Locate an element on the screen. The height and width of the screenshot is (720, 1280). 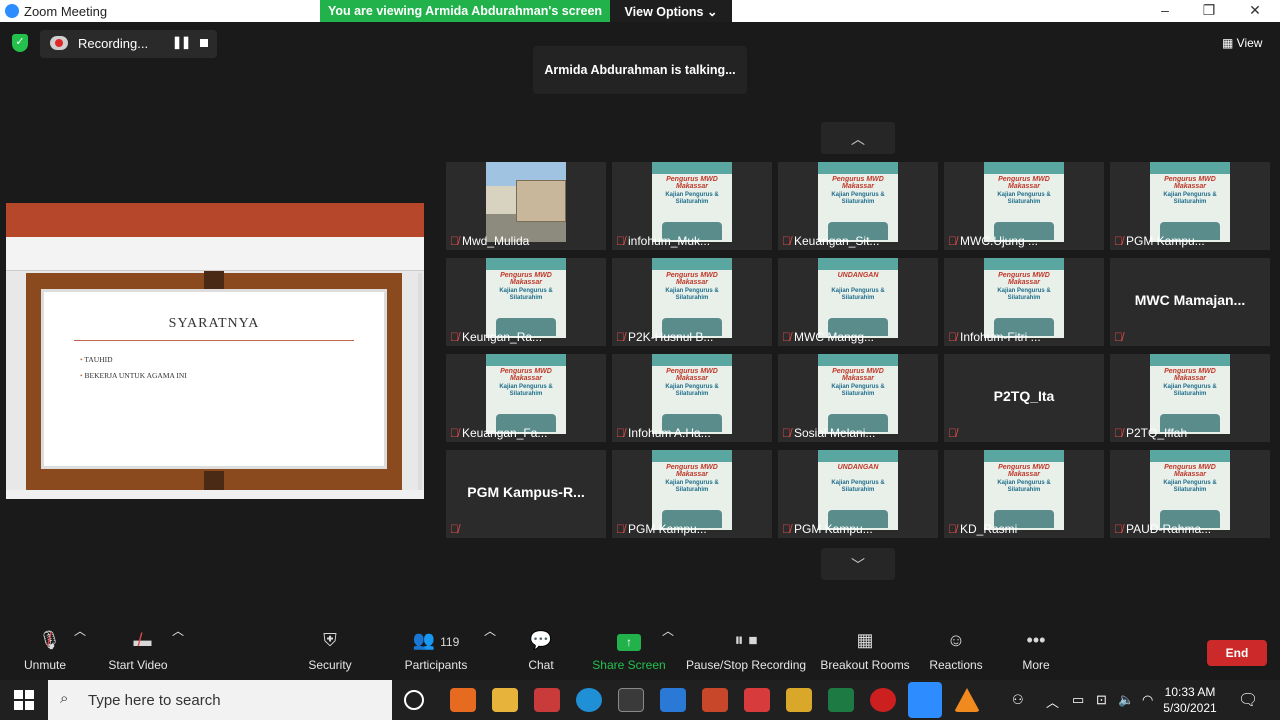
unmute-button: 🎙/ Unmute is located at coordinates (45, 651).